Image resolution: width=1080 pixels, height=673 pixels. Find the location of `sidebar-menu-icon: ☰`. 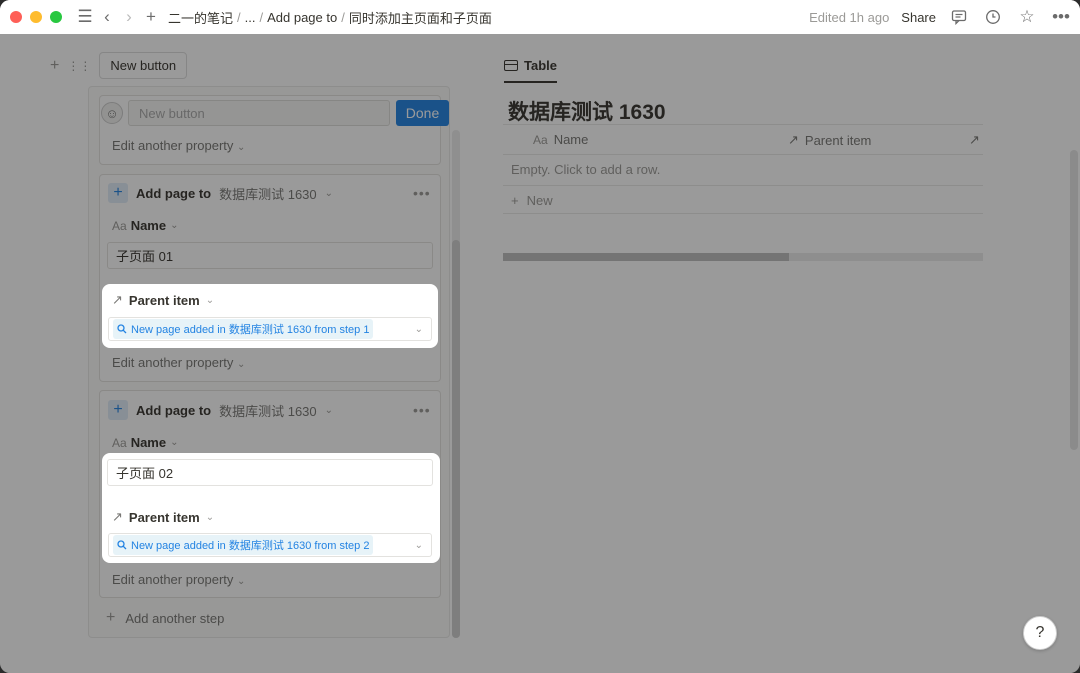

sidebar-menu-icon: ☰ is located at coordinates (85, 17).